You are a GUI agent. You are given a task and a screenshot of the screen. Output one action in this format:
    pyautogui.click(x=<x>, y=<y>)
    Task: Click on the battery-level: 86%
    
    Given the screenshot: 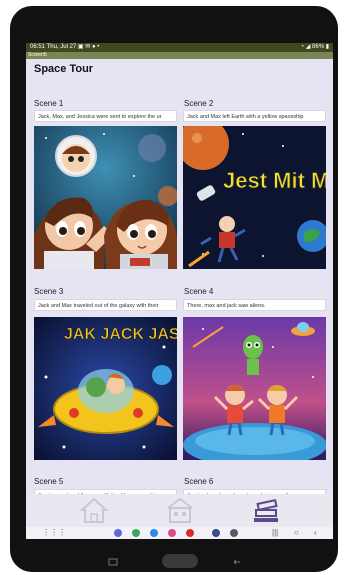 What is the action you would take?
    pyautogui.click(x=318, y=47)
    